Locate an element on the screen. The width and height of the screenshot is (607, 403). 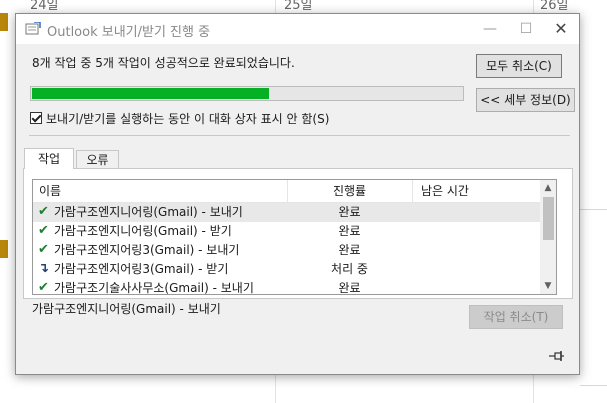
calendar-date: 24일 is located at coordinates (44, 6).